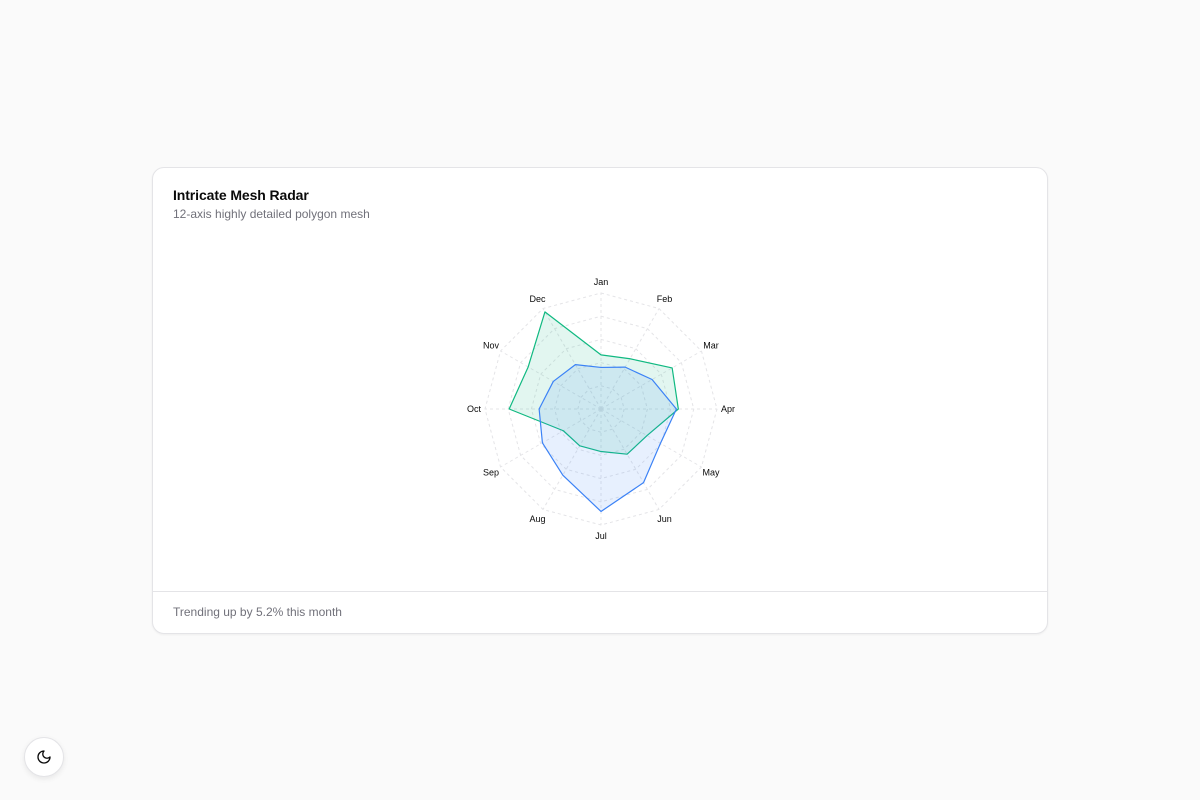 This screenshot has height=800, width=1200. What do you see at coordinates (711, 346) in the screenshot?
I see `axis-label-mar: Mar` at bounding box center [711, 346].